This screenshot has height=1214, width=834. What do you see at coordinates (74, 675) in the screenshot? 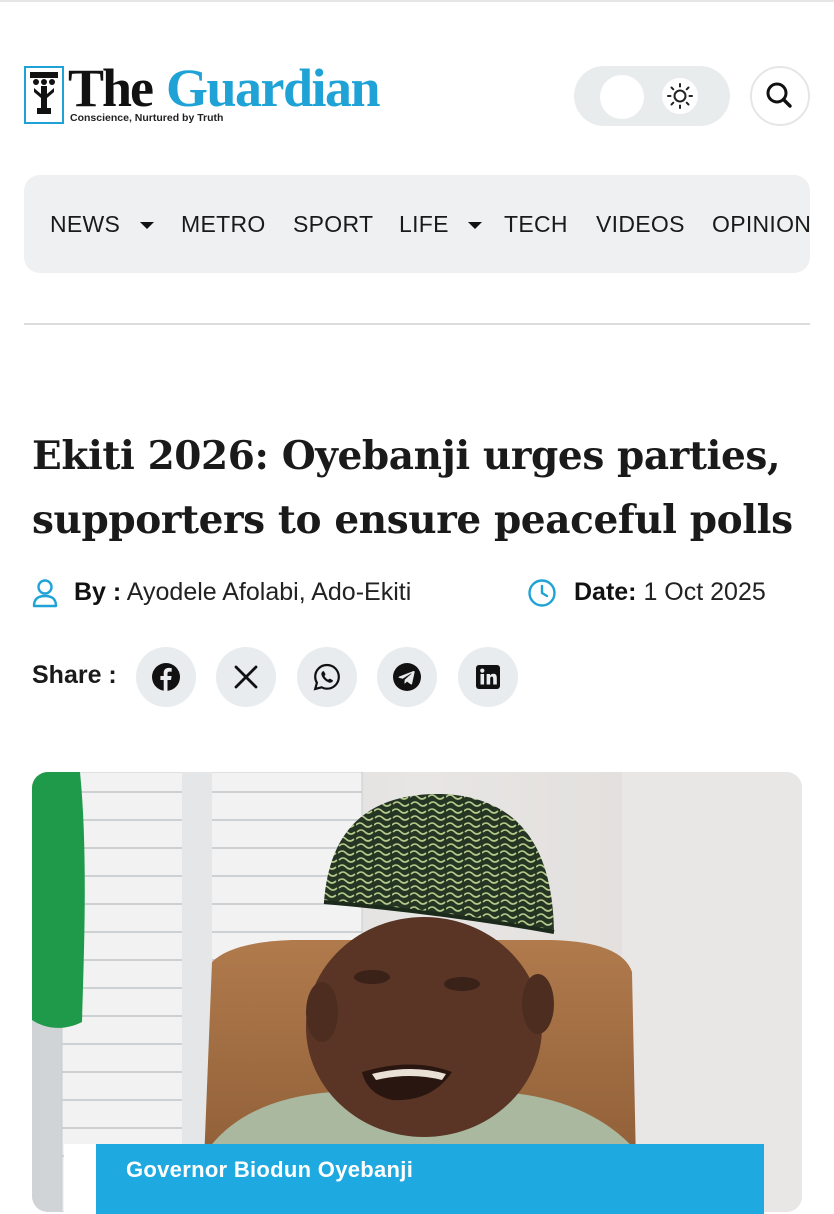
I see `share-label: Share :` at bounding box center [74, 675].